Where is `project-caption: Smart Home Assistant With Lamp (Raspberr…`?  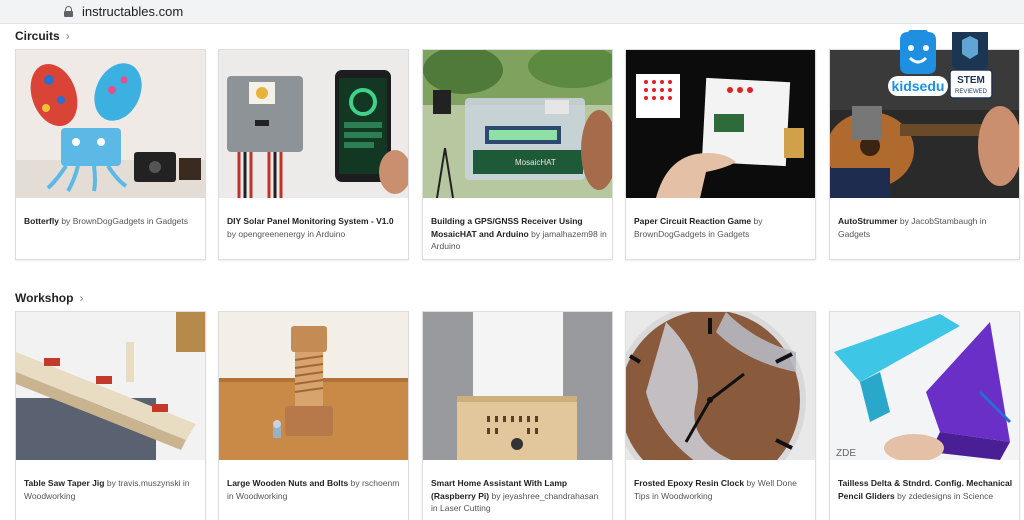
project-caption: Smart Home Assistant With Lamp (Raspberr… is located at coordinates (515, 495).